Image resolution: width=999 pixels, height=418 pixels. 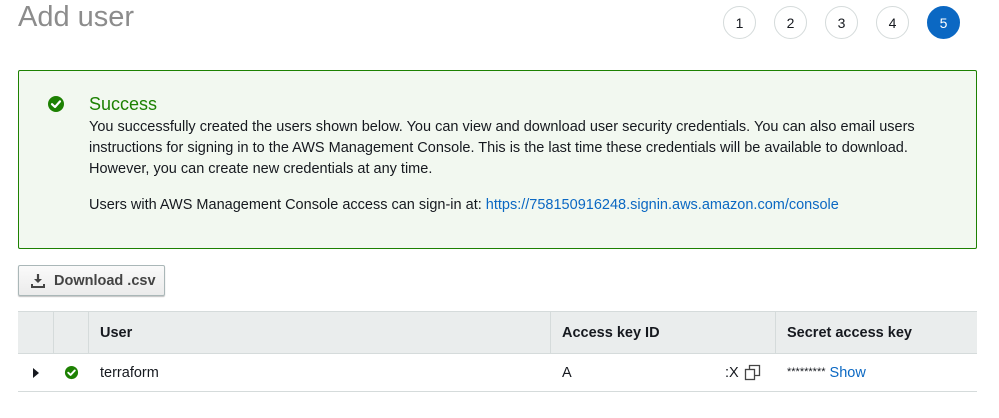 What do you see at coordinates (876, 372) in the screenshot?
I see `secret-key-cell: ********* Show` at bounding box center [876, 372].